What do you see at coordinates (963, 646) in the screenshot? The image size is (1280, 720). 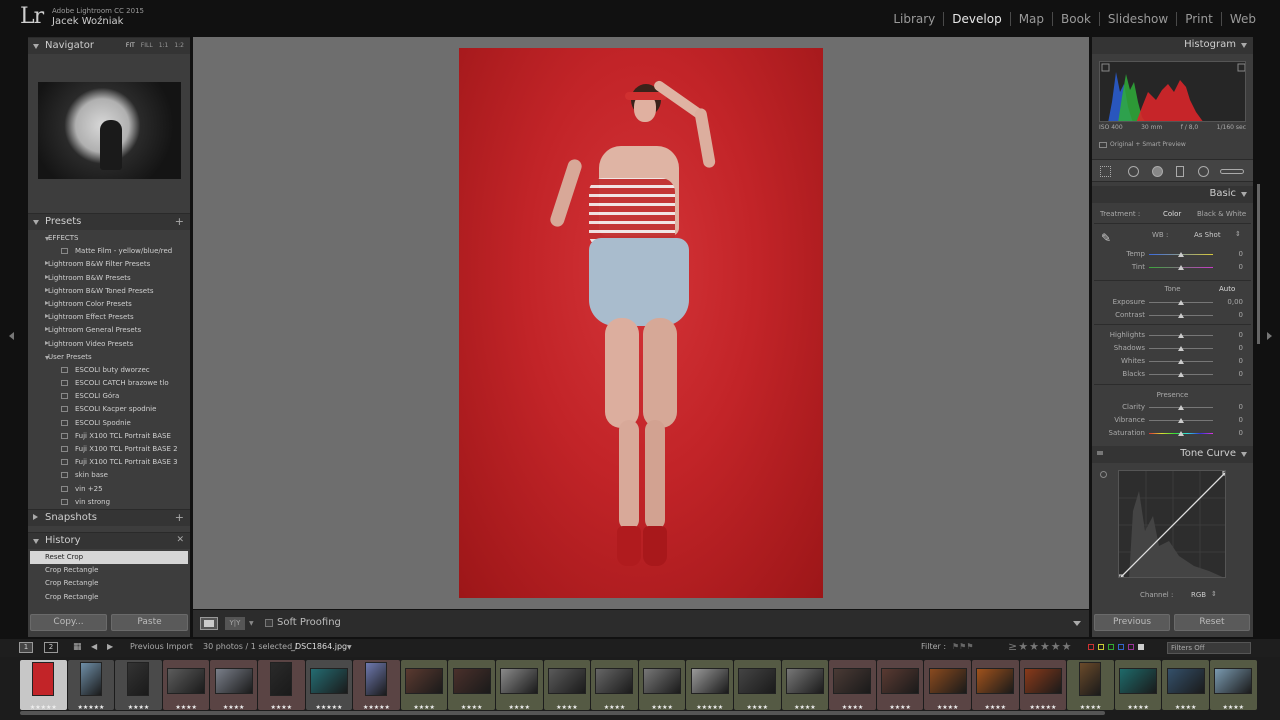 I see `flag-filter-icon: ⚑⚑⚑` at bounding box center [963, 646].